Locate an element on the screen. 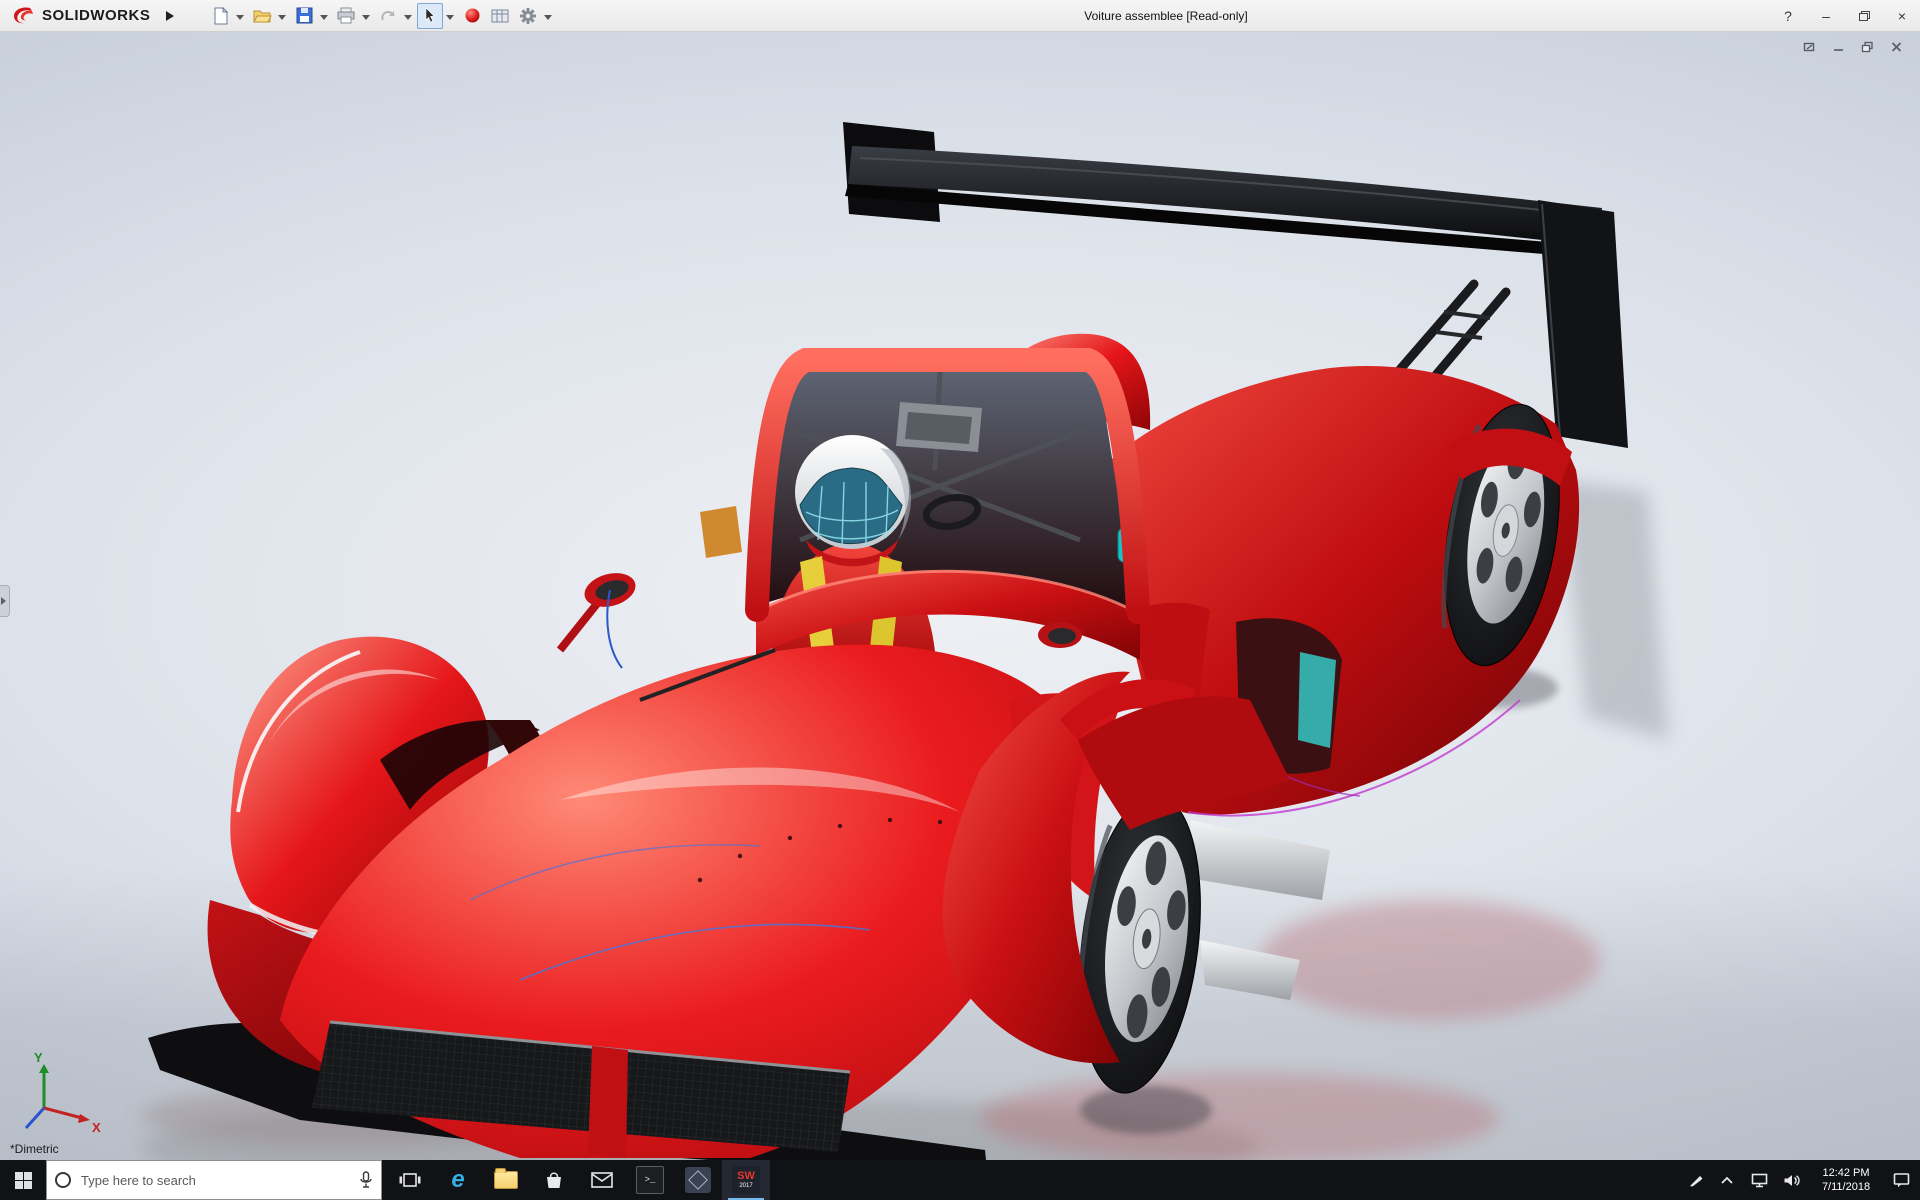  feature-panel-collapsed-tab is located at coordinates (5, 601).